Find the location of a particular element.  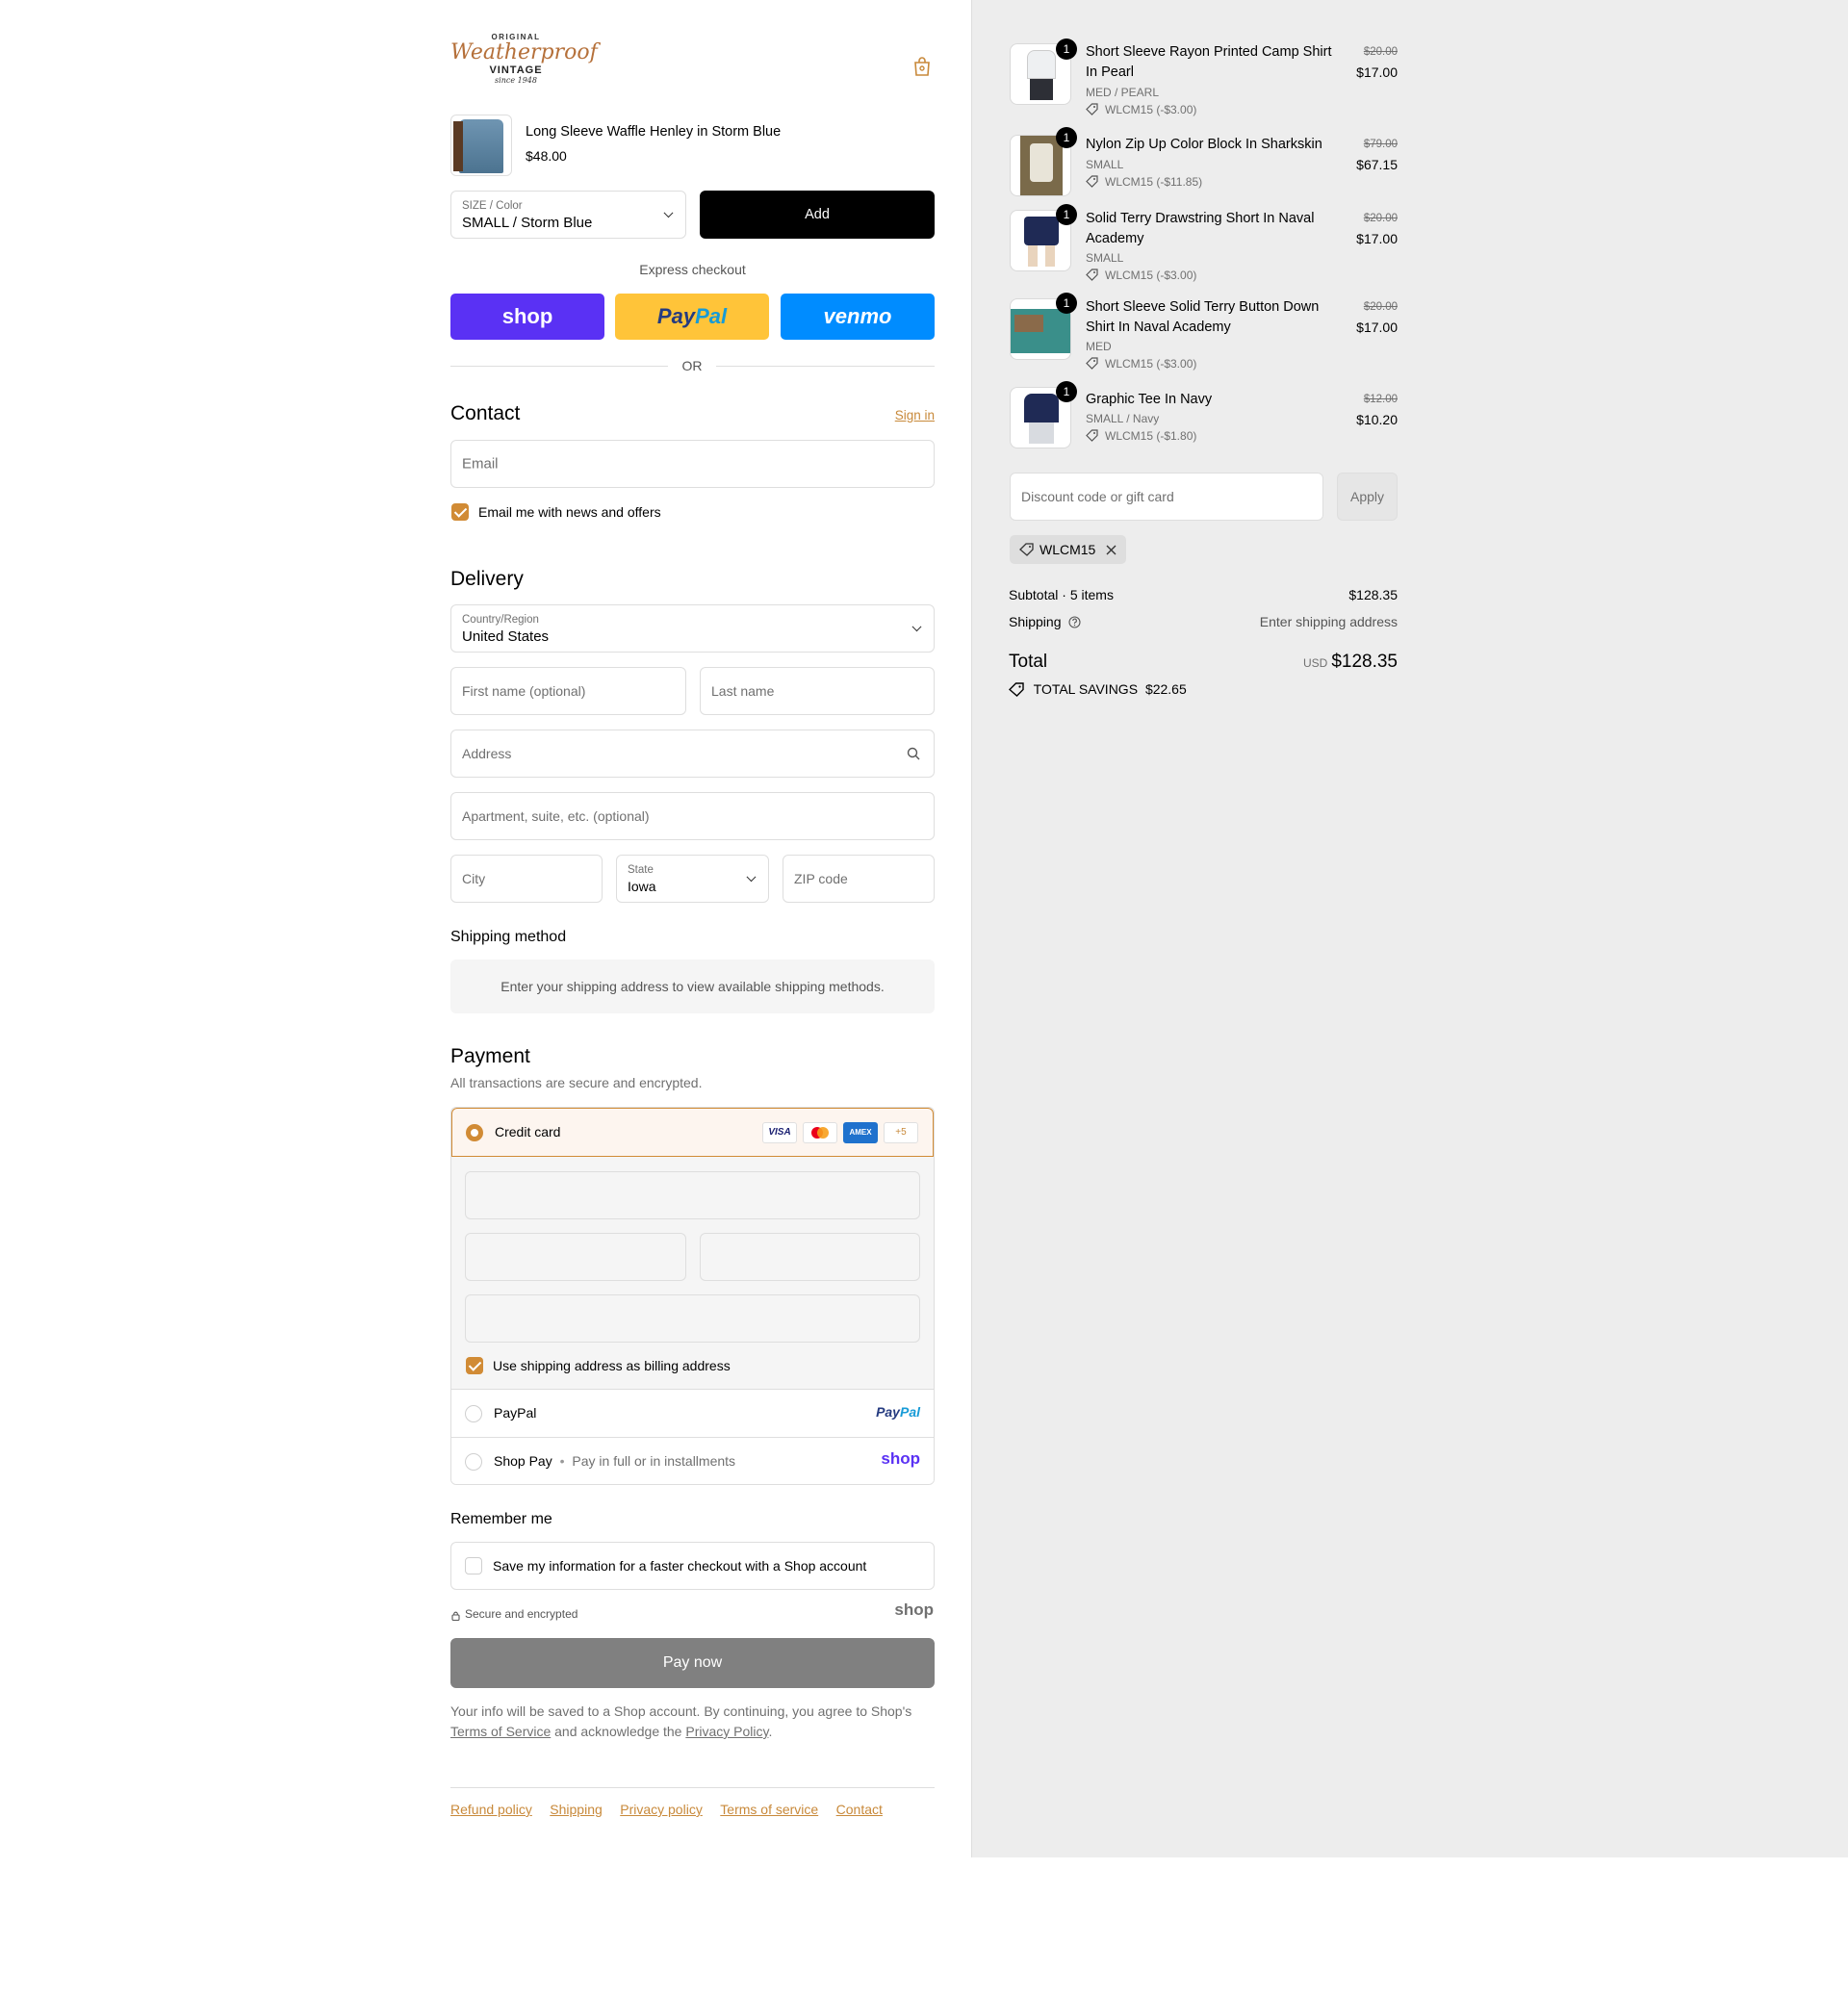

shipping-method-heading: Shipping method is located at coordinates (508, 937).